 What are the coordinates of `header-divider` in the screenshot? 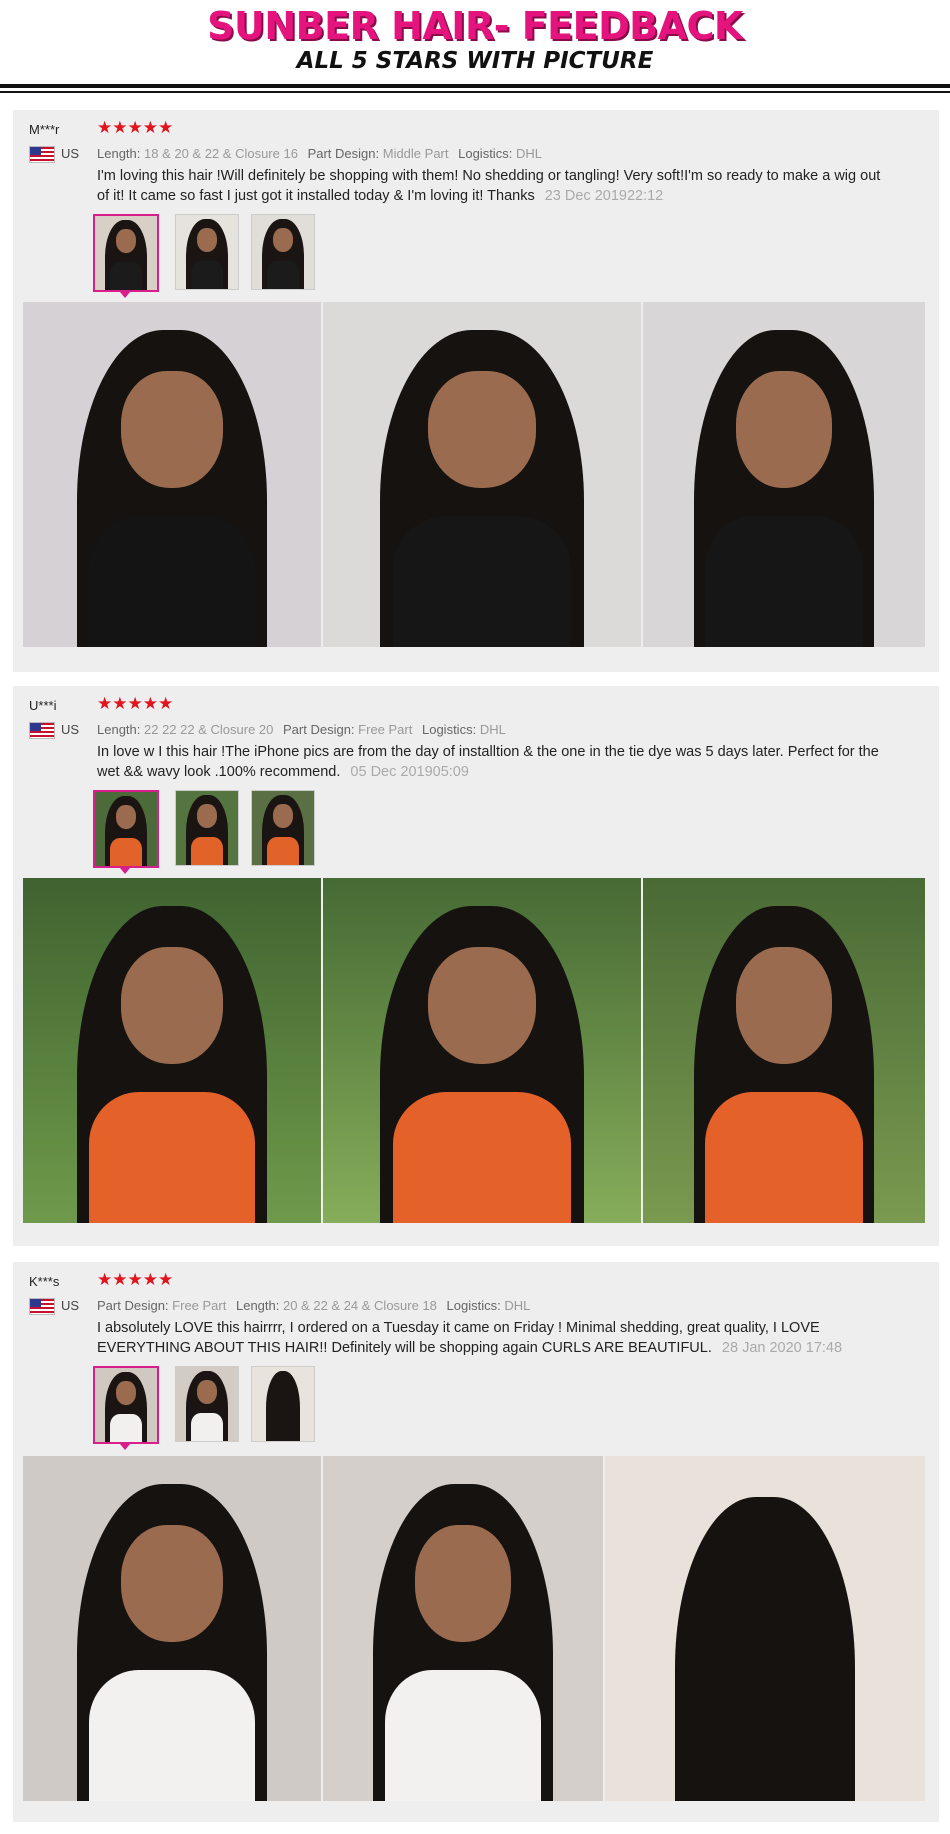 It's located at (475, 86).